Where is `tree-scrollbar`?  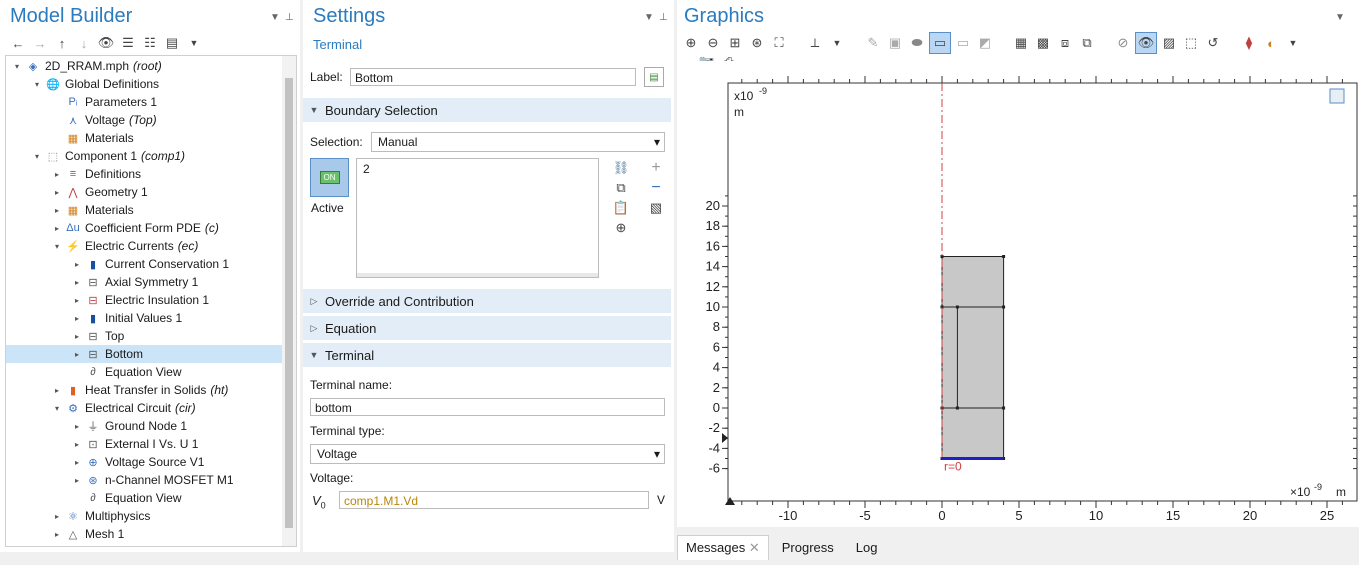 tree-scrollbar is located at coordinates (289, 301).